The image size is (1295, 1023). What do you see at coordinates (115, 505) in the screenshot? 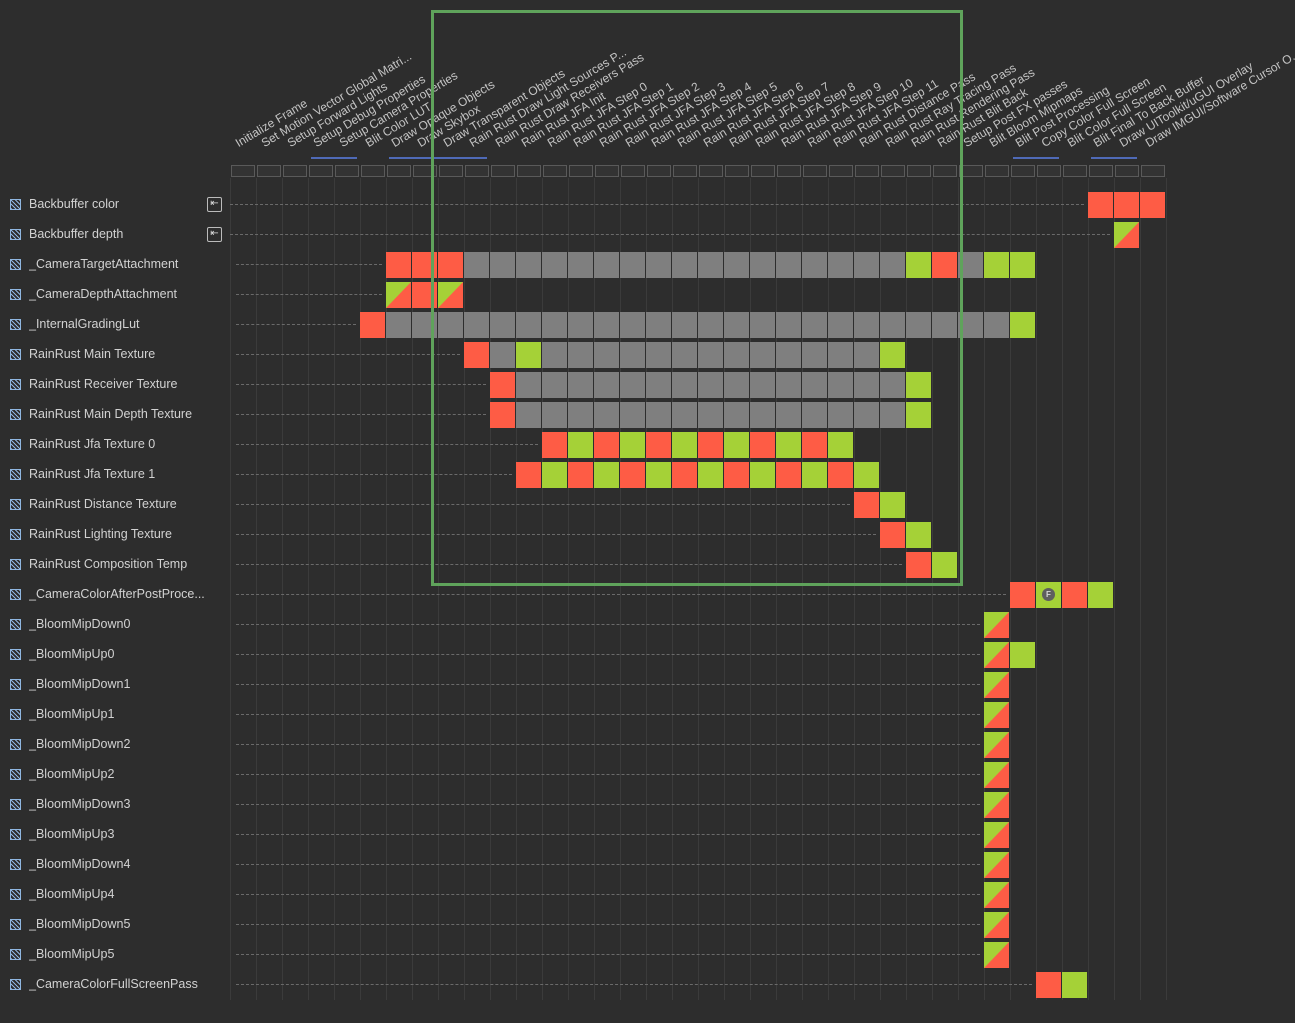
I see `resource-row: RainRust Distance Texture` at bounding box center [115, 505].